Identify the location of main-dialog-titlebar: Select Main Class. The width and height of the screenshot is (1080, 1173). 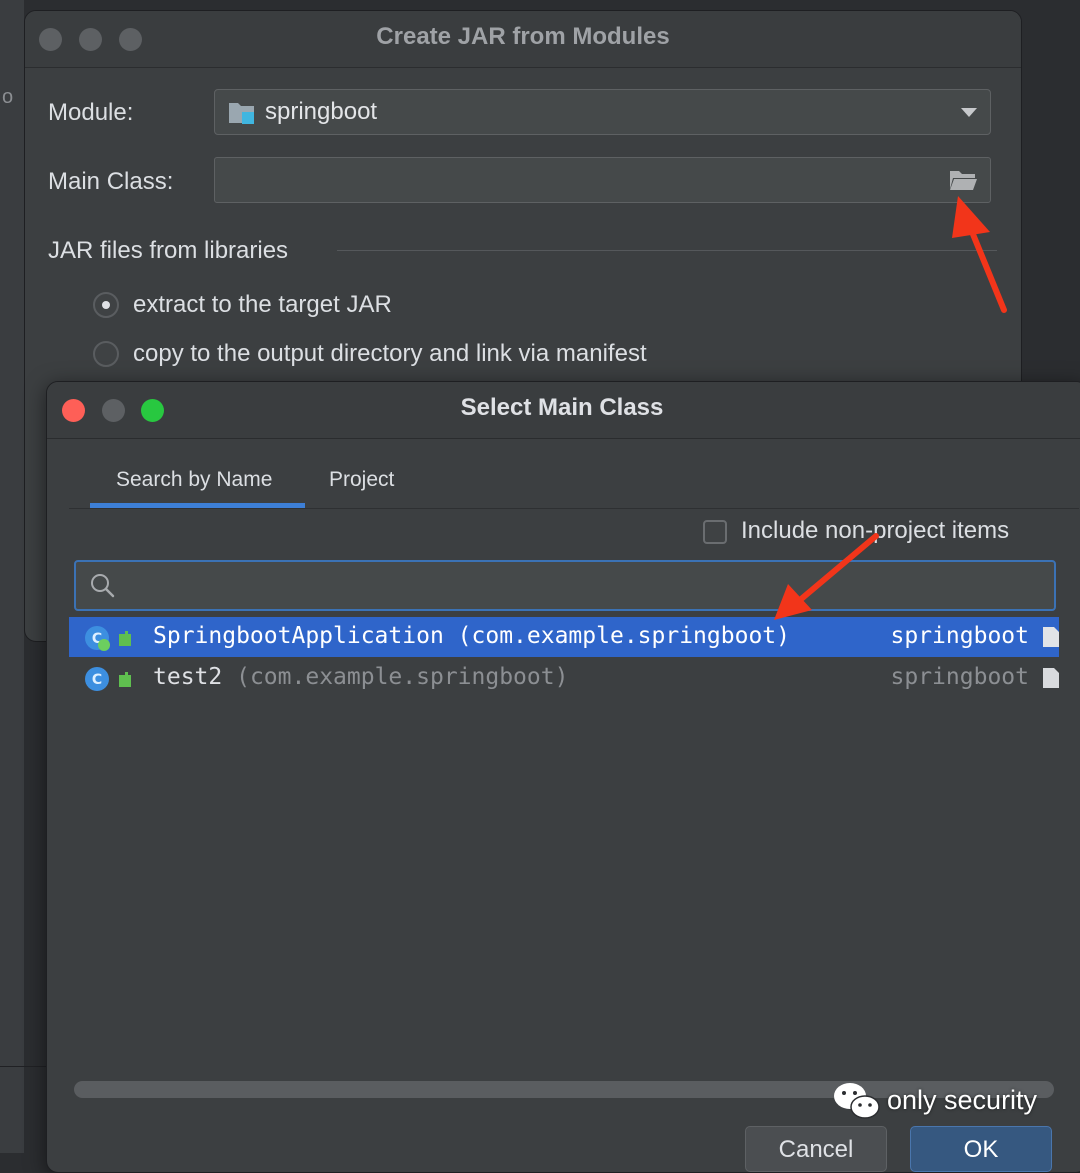
(563, 410).